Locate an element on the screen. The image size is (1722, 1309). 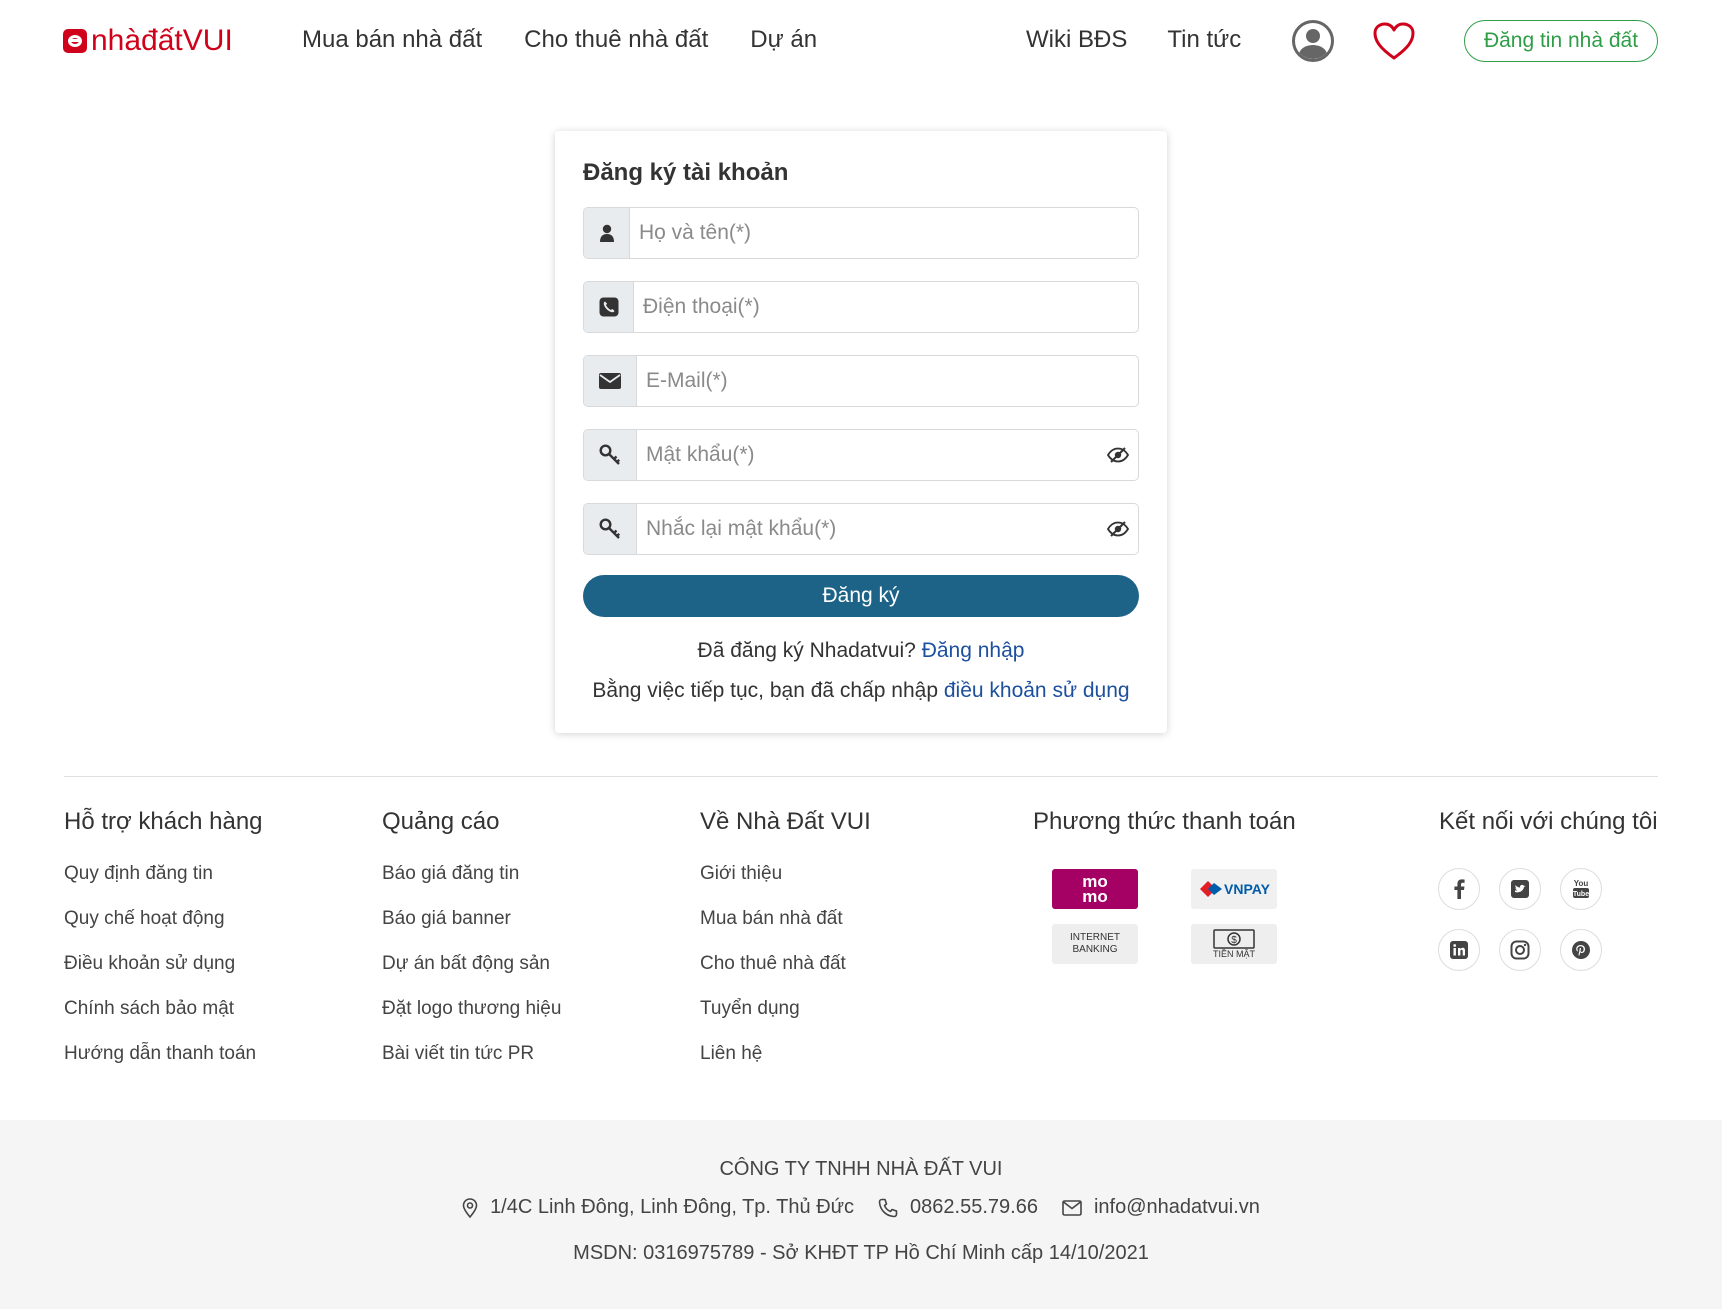
terms-link: điều khoản sử dụng is located at coordinates (1037, 690).